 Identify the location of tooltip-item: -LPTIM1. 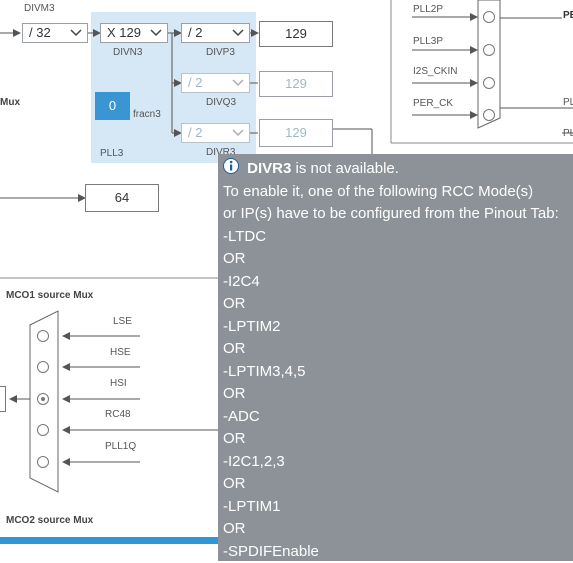
(398, 507).